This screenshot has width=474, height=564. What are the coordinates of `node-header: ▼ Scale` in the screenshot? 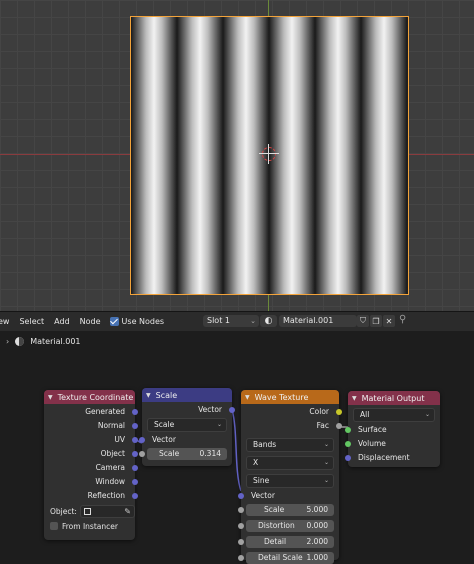 It's located at (187, 395).